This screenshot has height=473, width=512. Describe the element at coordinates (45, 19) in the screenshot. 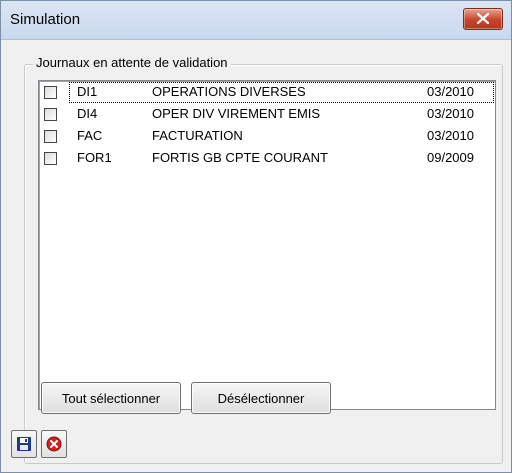

I see `window-title: Simulation` at that location.